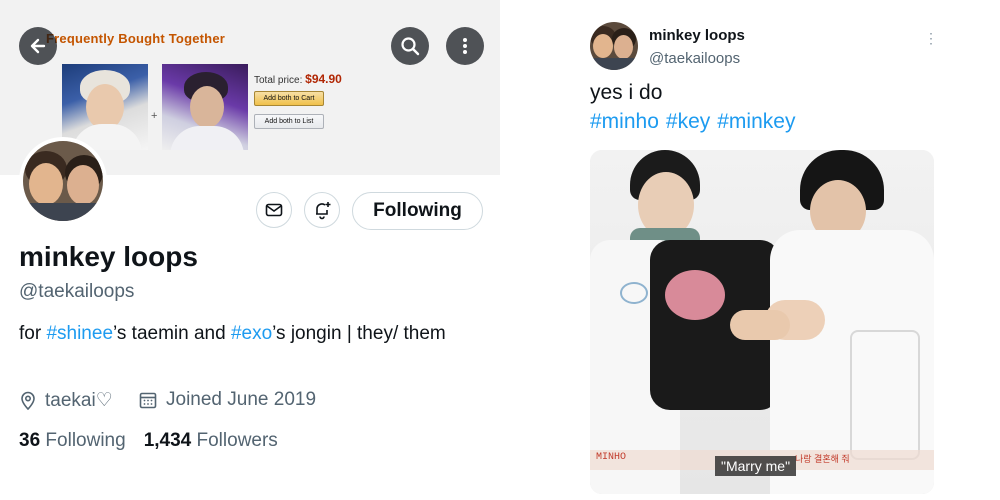 The image size is (1000, 500). I want to click on total-price: Total price: $94.90, so click(298, 79).